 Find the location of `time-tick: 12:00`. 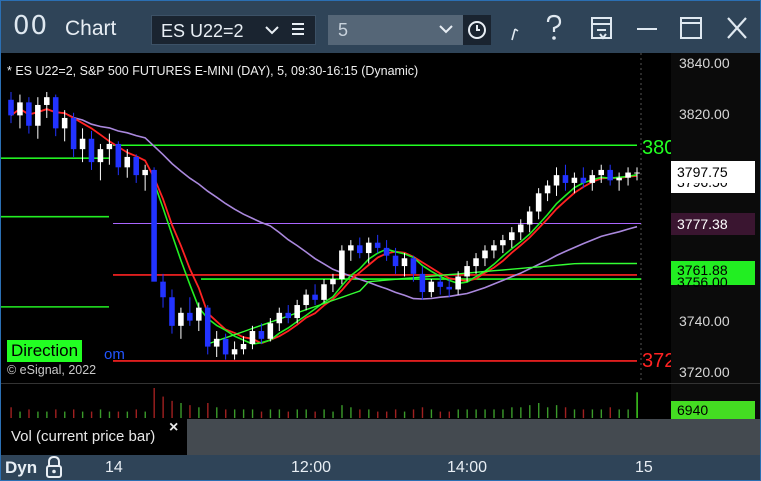

time-tick: 12:00 is located at coordinates (311, 467).